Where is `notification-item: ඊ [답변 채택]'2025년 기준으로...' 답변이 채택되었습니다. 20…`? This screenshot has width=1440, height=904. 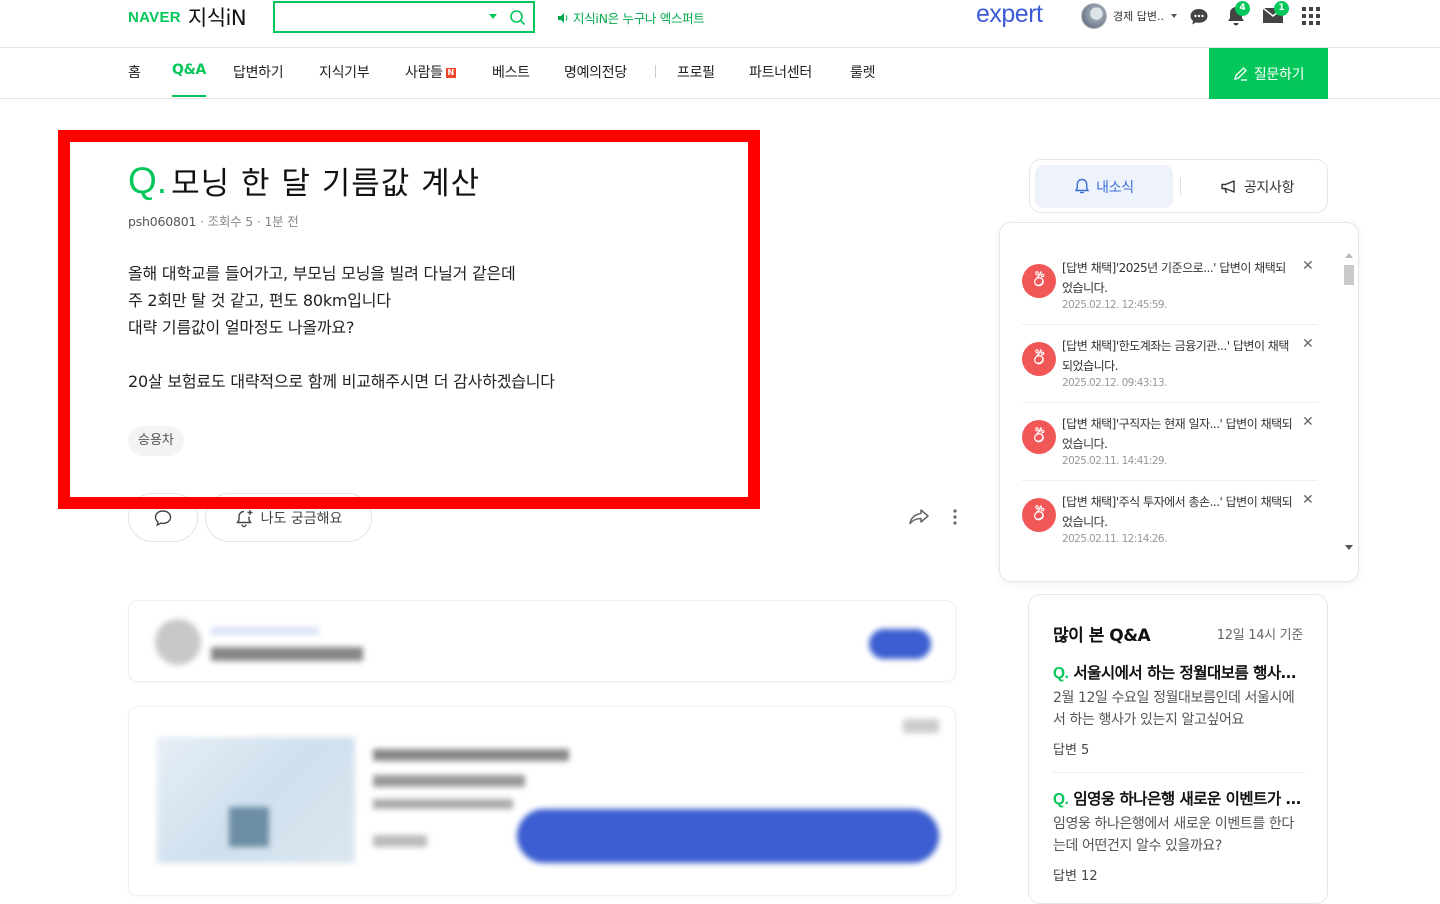 notification-item: ඊ [답변 채택]'2025년 기준으로...' 답변이 채택되었습니다. 20… is located at coordinates (1170, 295).